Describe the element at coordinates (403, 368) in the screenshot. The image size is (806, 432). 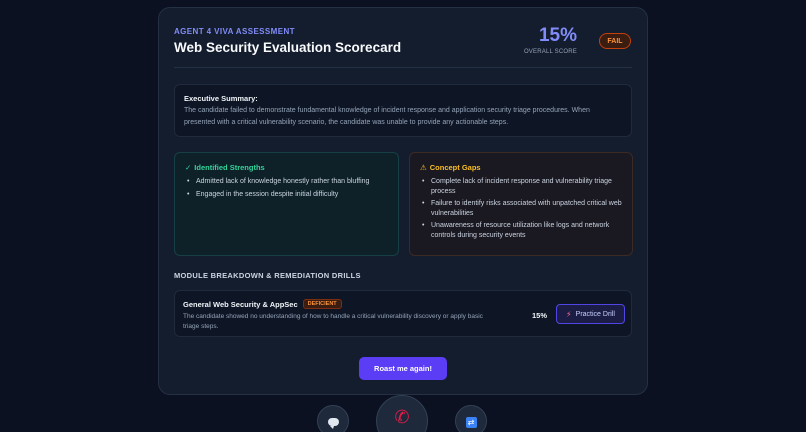
I see `roast-again-button: Roast me again!` at that location.